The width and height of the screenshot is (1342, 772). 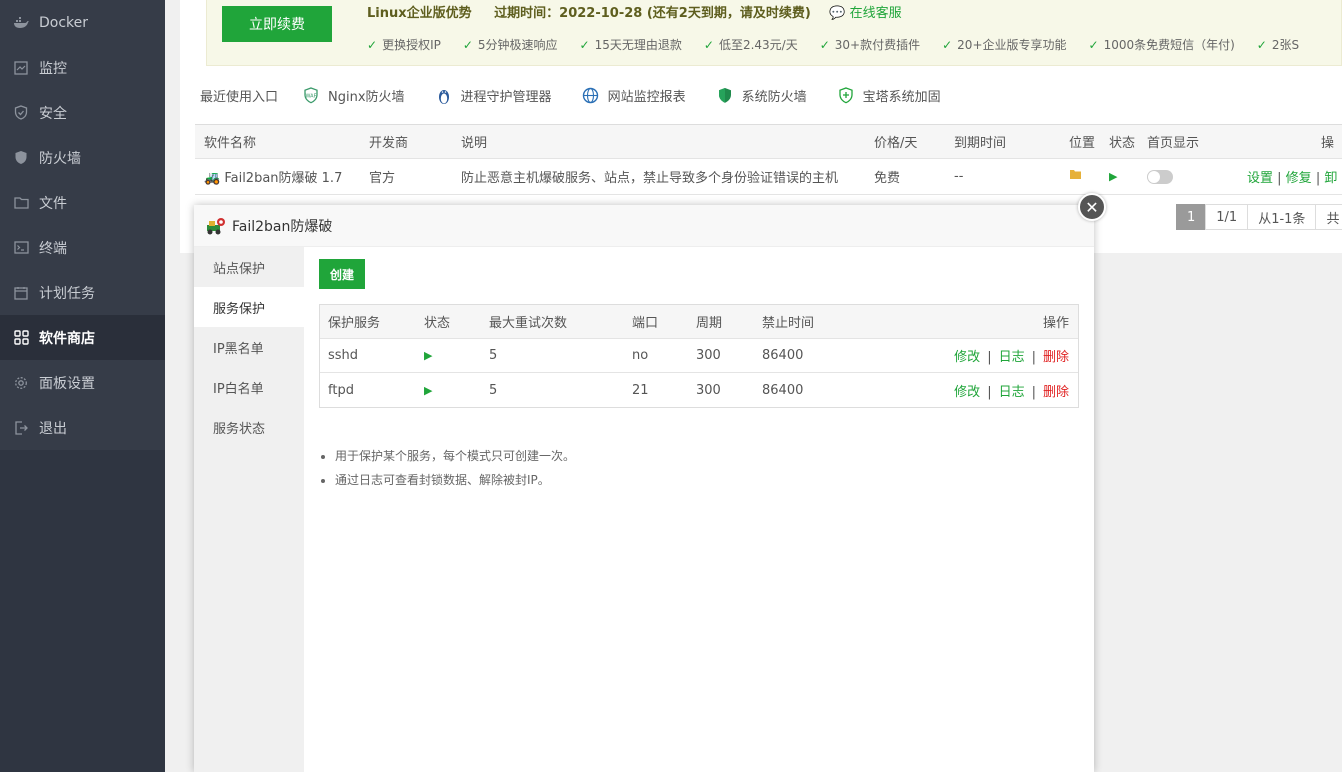 What do you see at coordinates (1188, 176) in the screenshot?
I see `homepage-toggle` at bounding box center [1188, 176].